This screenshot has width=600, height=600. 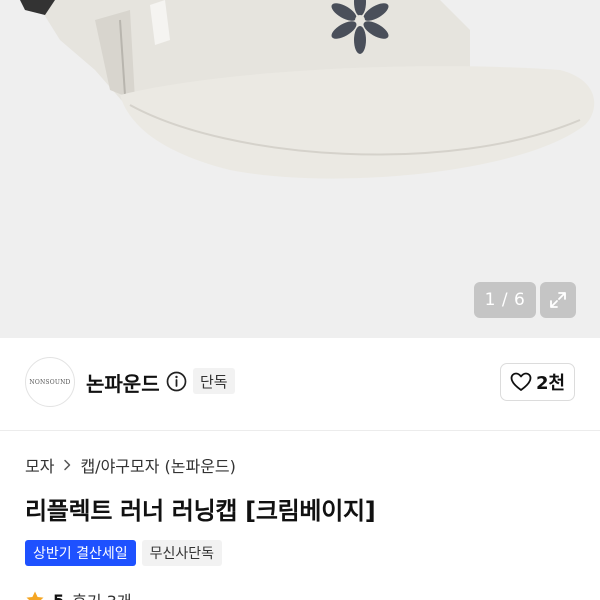 What do you see at coordinates (101, 594) in the screenshot?
I see `review-count: 후기 3개` at bounding box center [101, 594].